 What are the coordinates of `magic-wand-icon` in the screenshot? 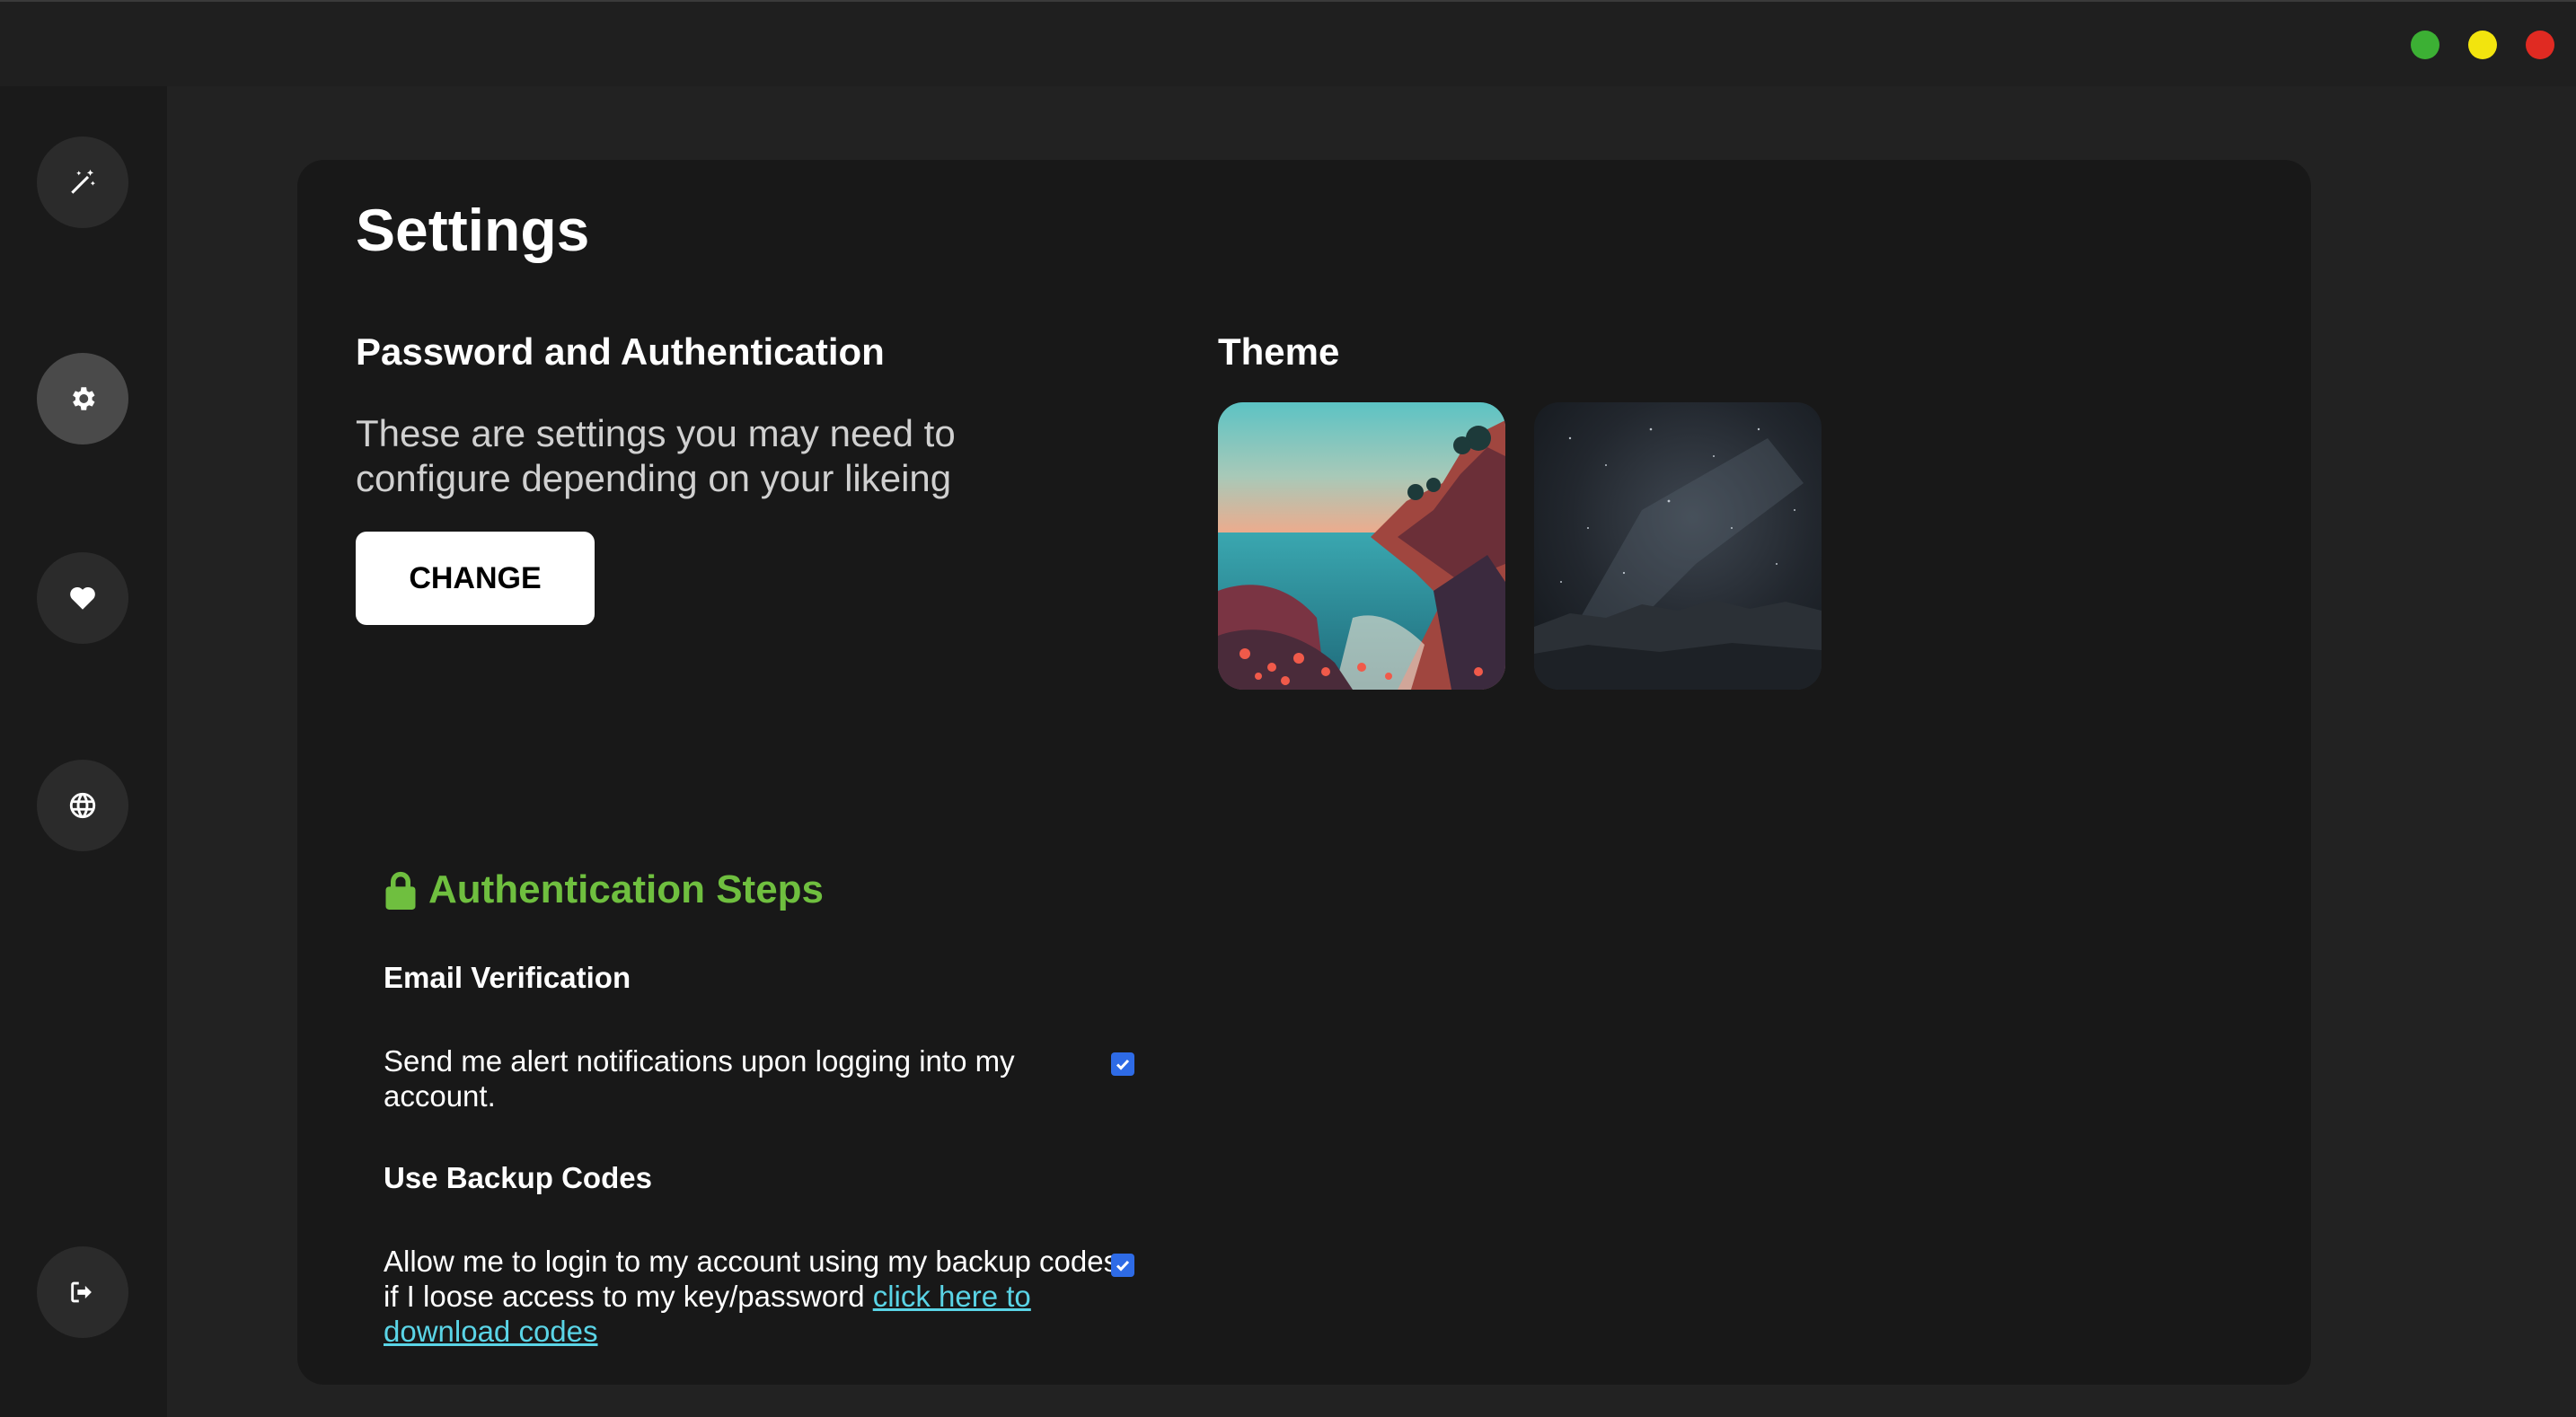 It's located at (83, 181).